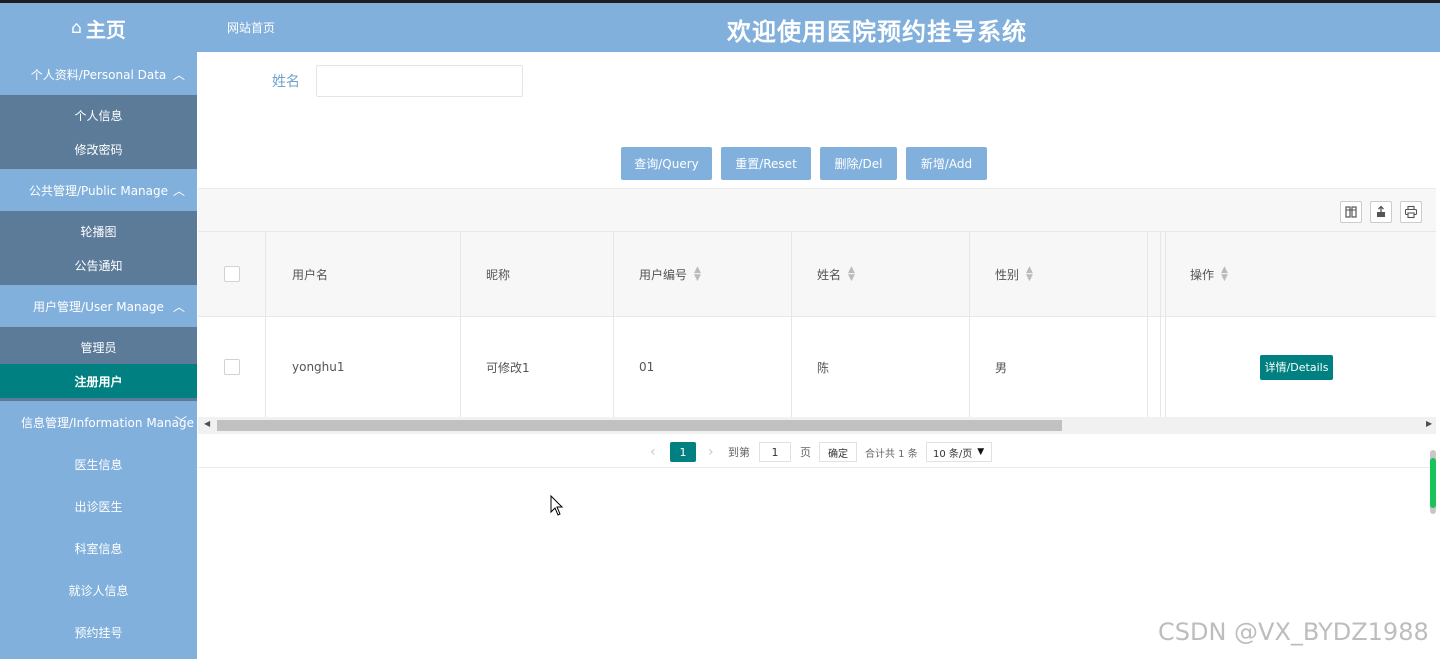 The width and height of the screenshot is (1440, 659). What do you see at coordinates (232, 274) in the screenshot?
I see `select-all-checkbox` at bounding box center [232, 274].